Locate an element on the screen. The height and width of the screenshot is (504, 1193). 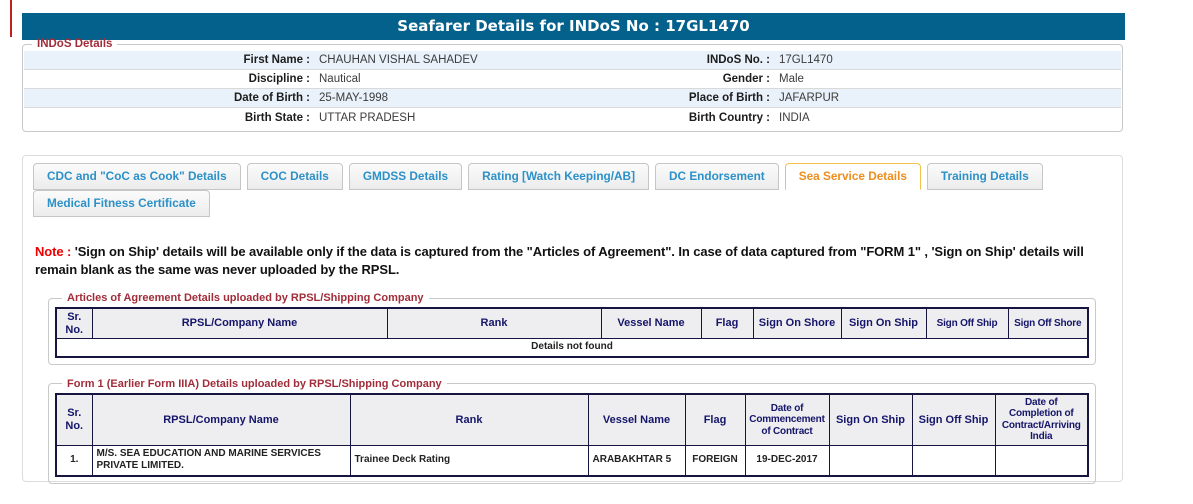
cell-sign-on-ship is located at coordinates (870, 460).